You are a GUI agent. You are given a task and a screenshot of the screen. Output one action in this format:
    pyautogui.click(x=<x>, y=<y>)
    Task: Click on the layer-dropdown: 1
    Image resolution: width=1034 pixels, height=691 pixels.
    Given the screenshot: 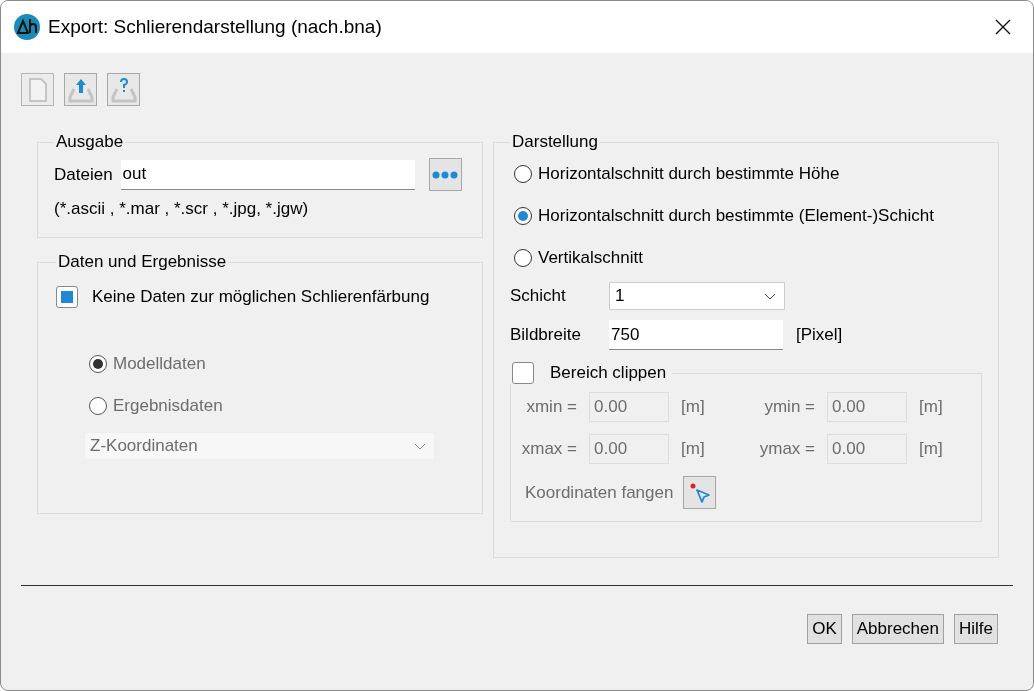 What is the action you would take?
    pyautogui.click(x=697, y=296)
    